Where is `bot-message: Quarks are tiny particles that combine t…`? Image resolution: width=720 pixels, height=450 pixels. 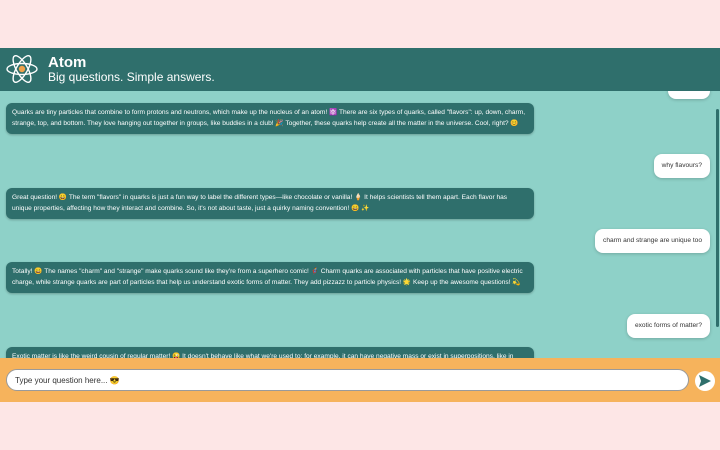 bot-message: Quarks are tiny particles that combine t… is located at coordinates (270, 118).